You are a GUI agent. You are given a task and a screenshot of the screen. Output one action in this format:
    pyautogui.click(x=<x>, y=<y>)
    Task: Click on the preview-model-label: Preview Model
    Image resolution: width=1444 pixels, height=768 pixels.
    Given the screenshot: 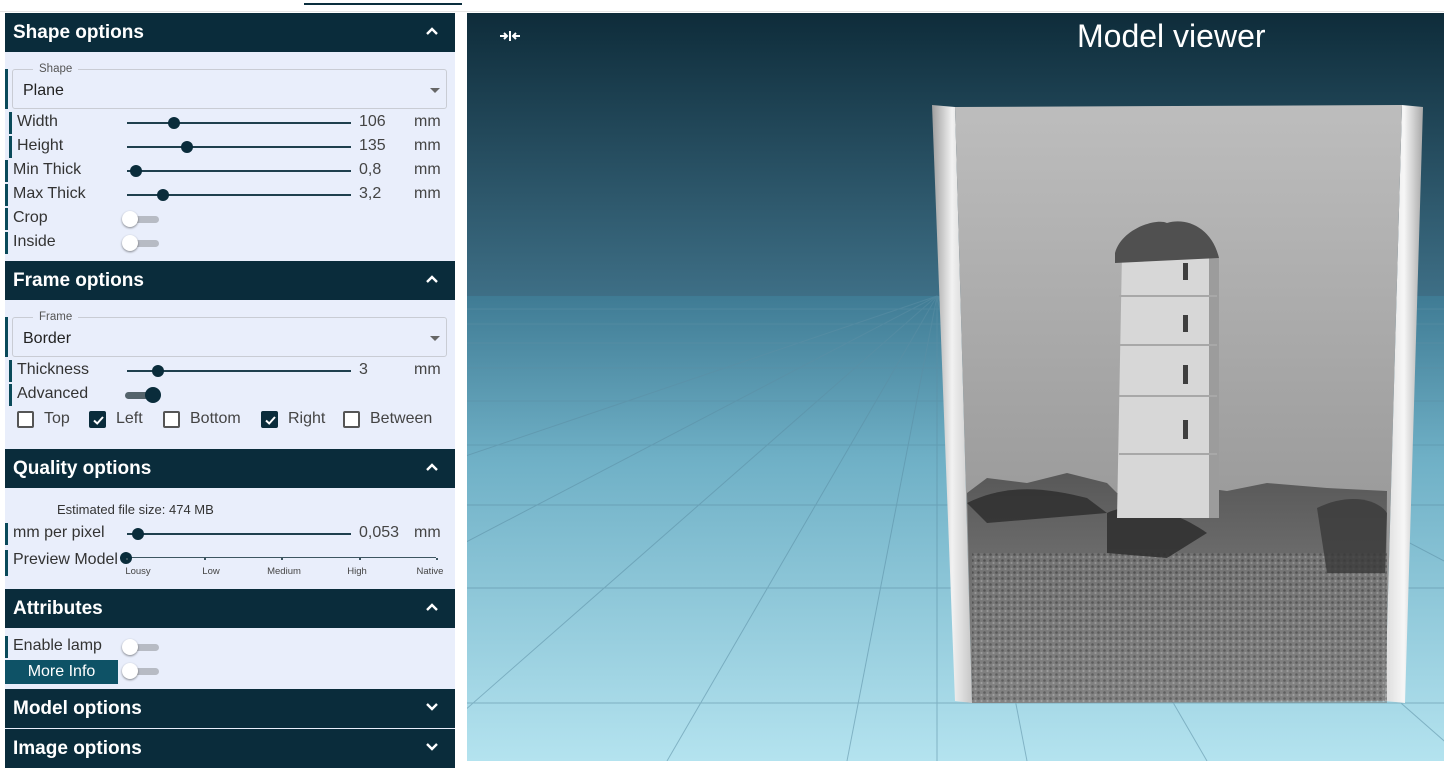 What is the action you would take?
    pyautogui.click(x=65, y=559)
    